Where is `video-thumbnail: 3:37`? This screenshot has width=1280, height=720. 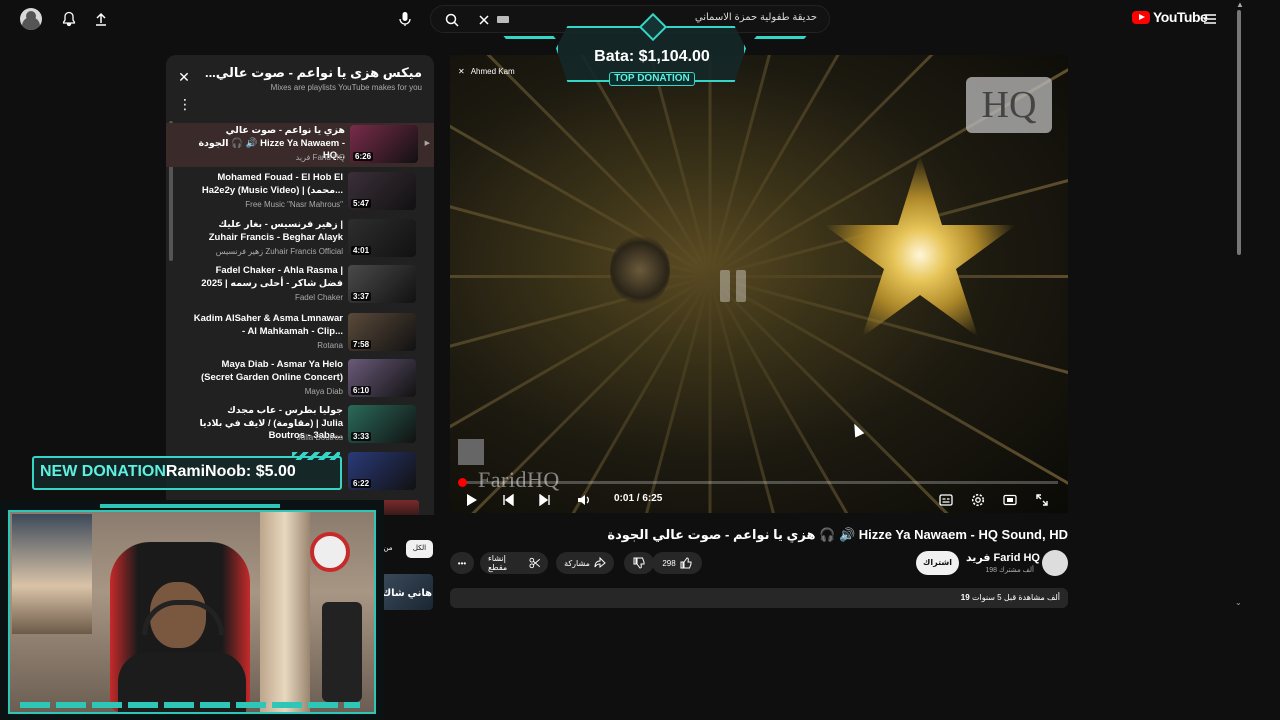 video-thumbnail: 3:37 is located at coordinates (382, 284).